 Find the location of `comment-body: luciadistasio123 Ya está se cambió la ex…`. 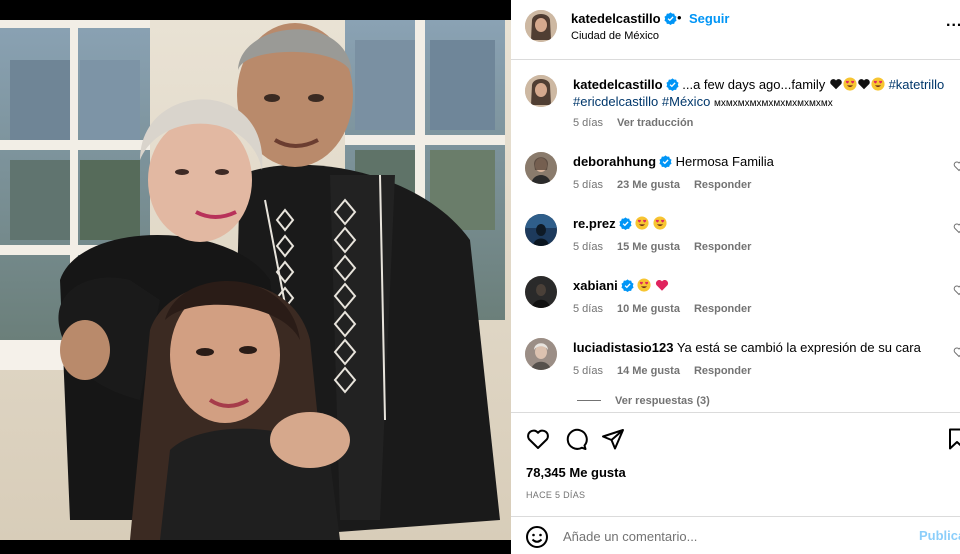

comment-body: luciadistasio123 Ya está se cambió la ex… is located at coordinates (747, 347).